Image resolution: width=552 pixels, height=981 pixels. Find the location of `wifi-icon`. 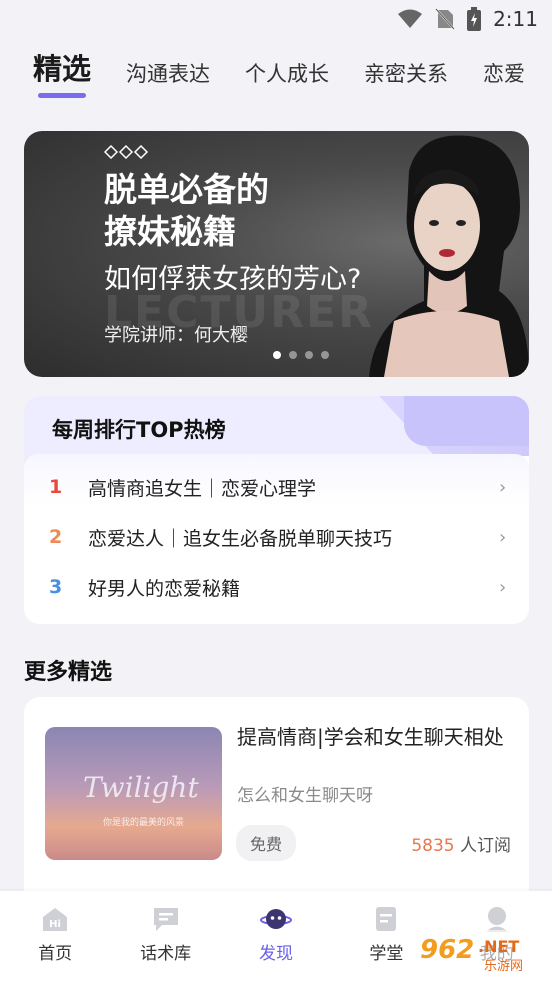

wifi-icon is located at coordinates (410, 18).